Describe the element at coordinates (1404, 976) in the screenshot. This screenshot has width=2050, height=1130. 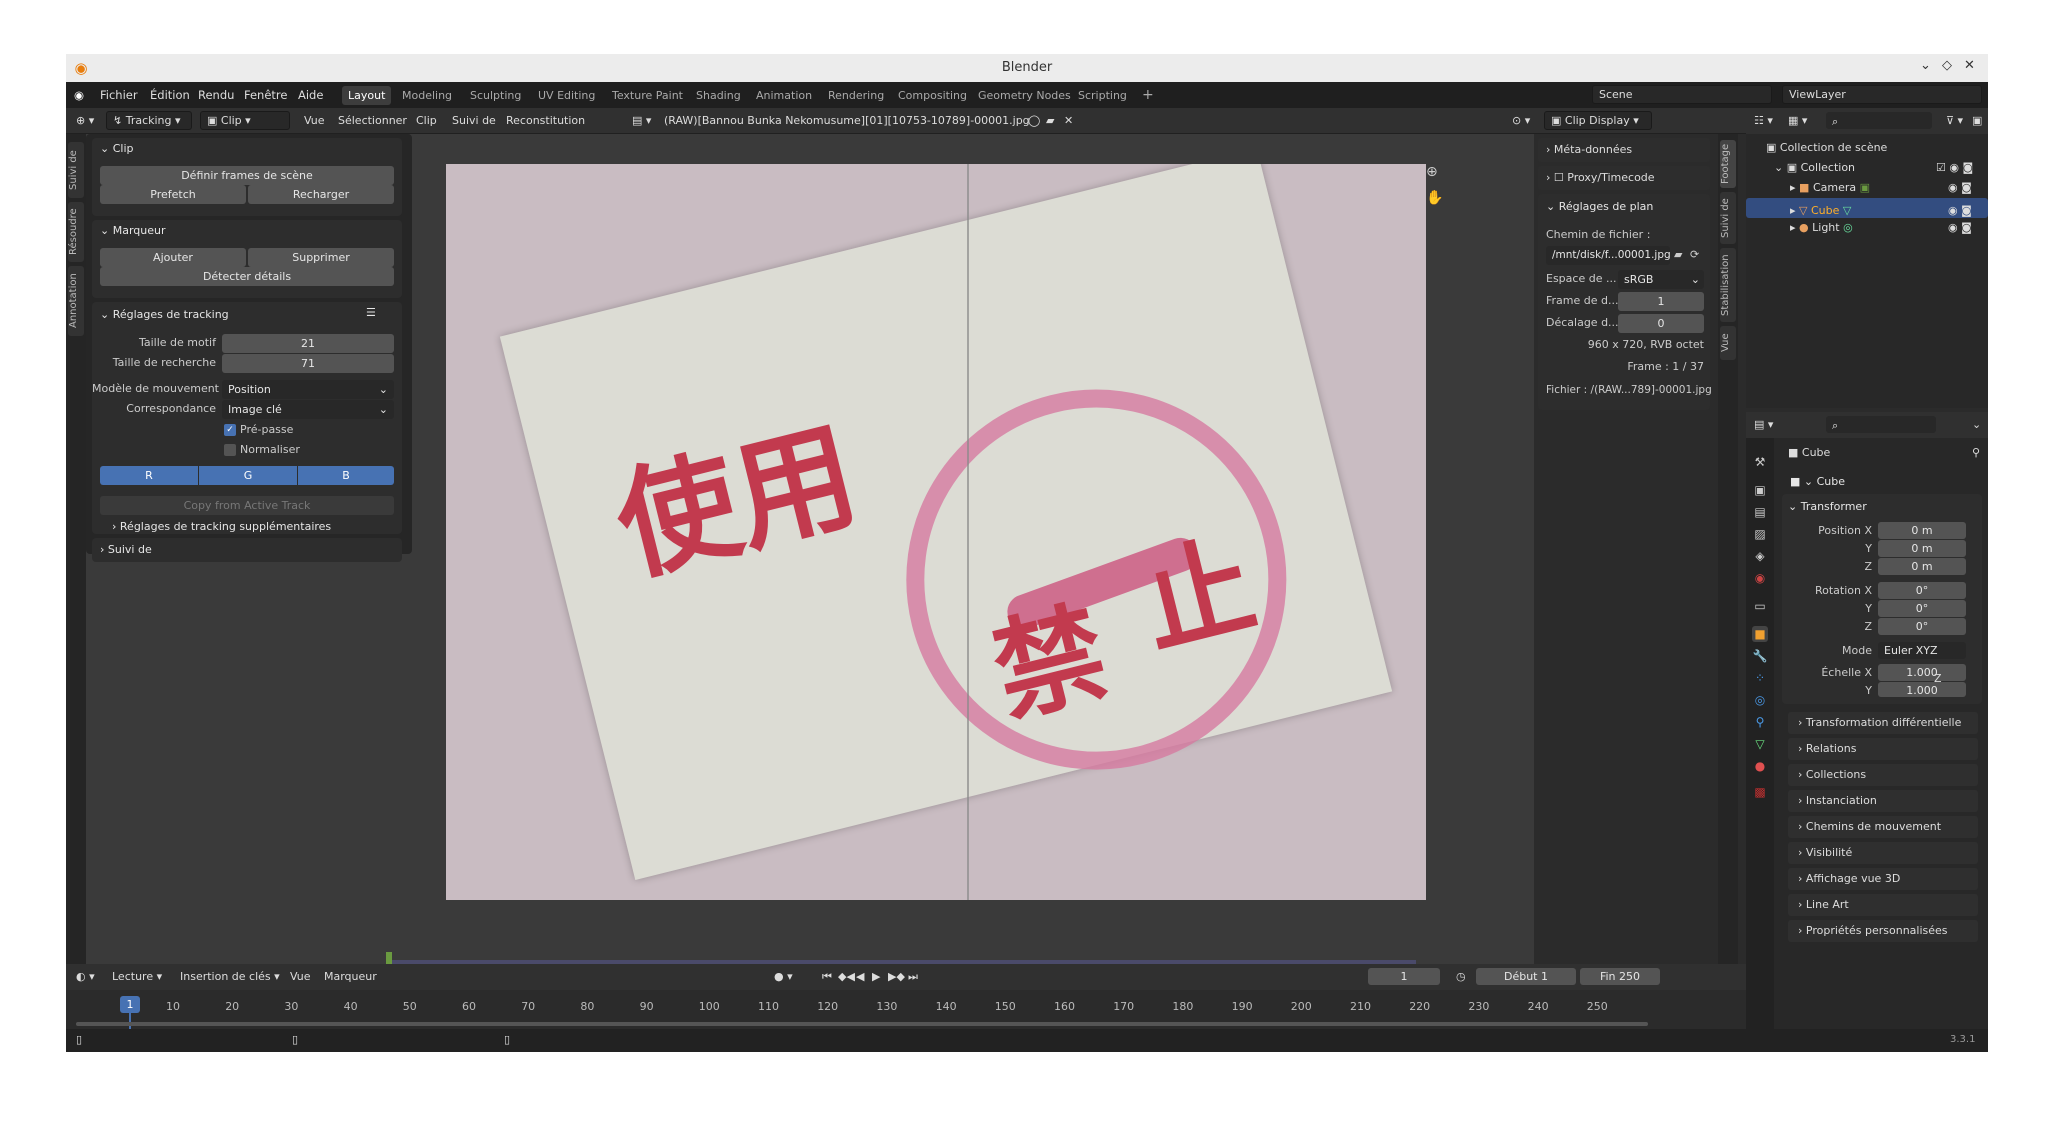
I see `current-frame-field: 1` at that location.